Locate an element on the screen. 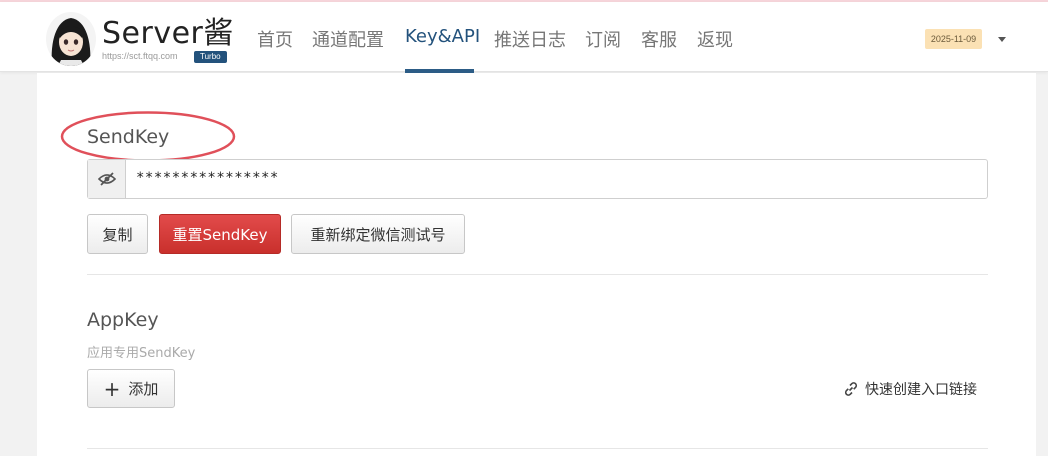  date-badge: 2025-11-09 is located at coordinates (953, 39).